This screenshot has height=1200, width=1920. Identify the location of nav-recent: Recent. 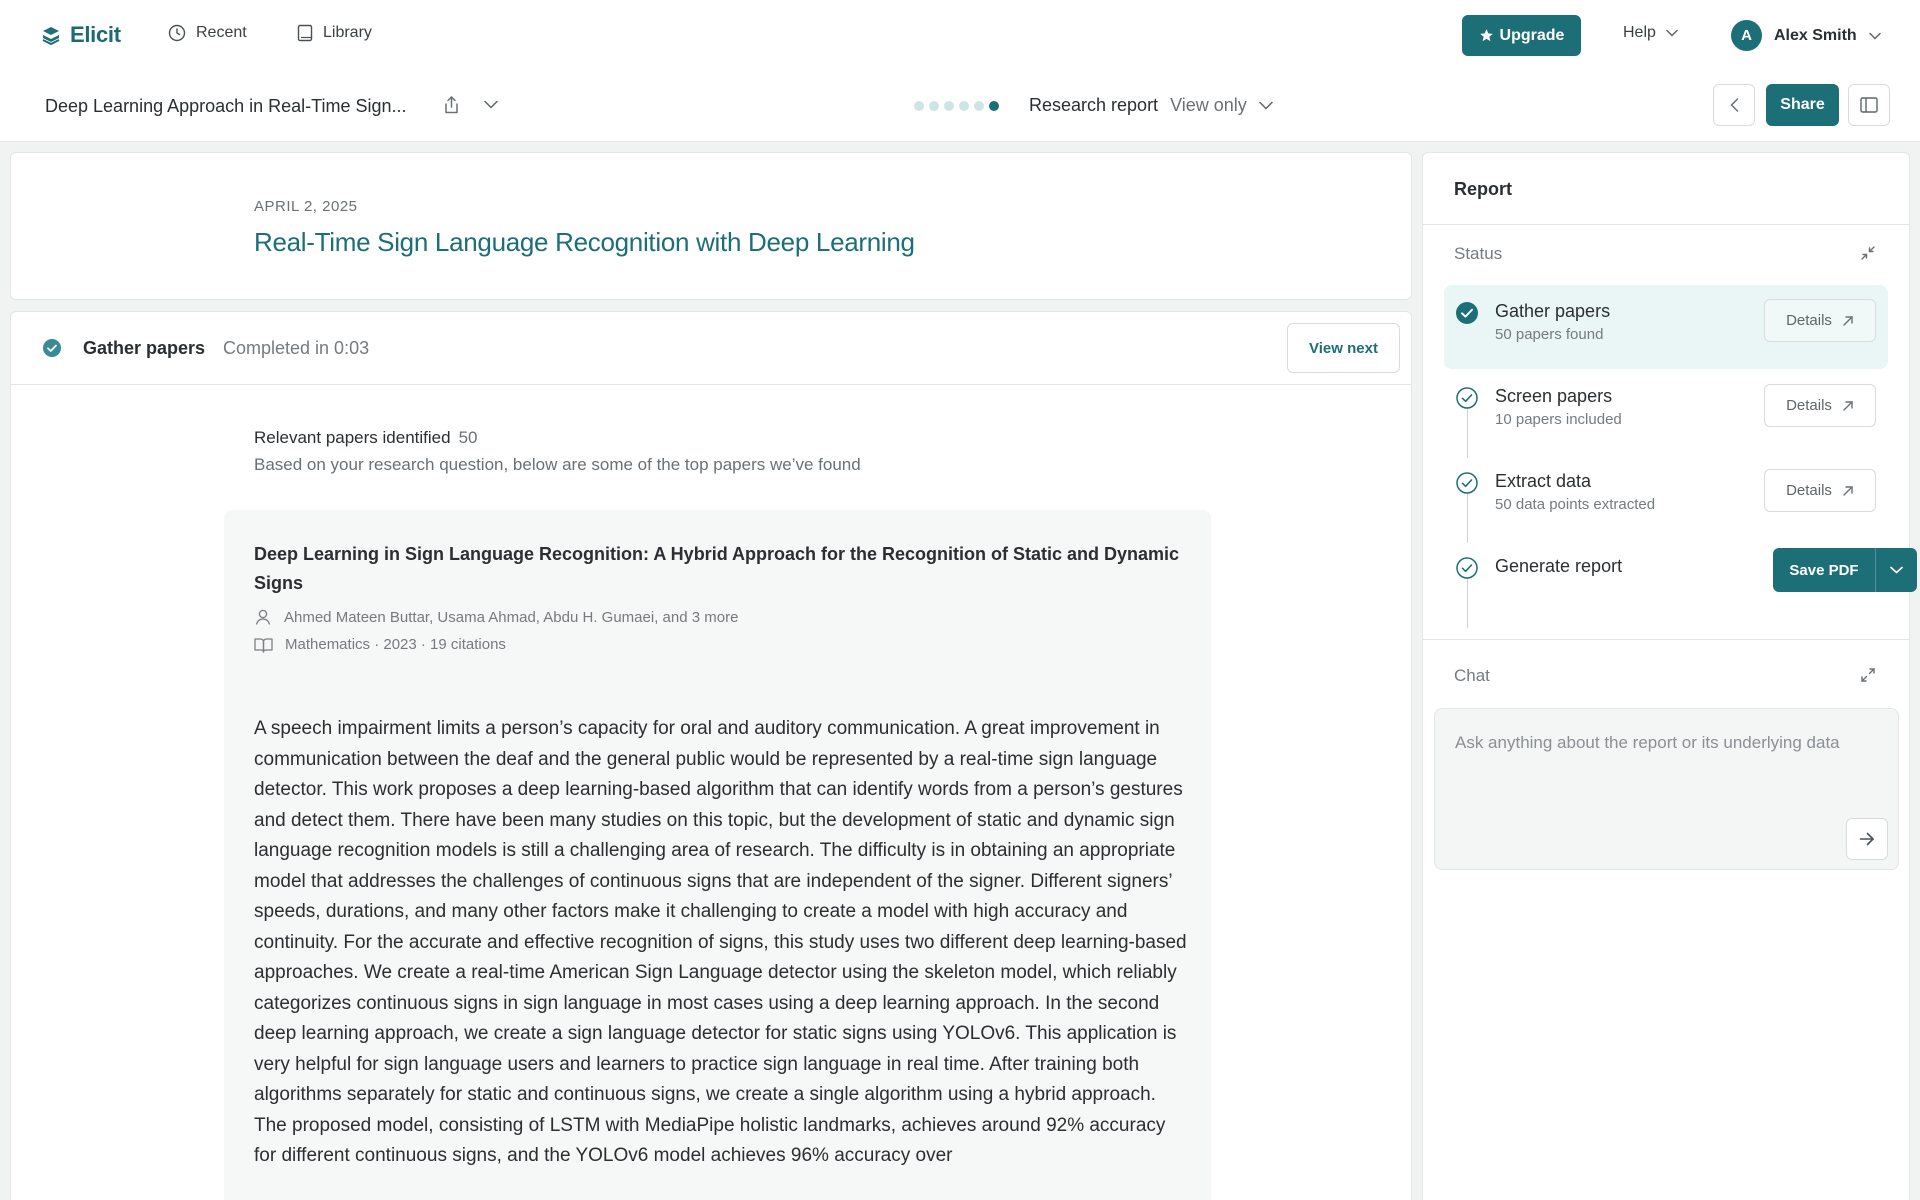
(207, 33).